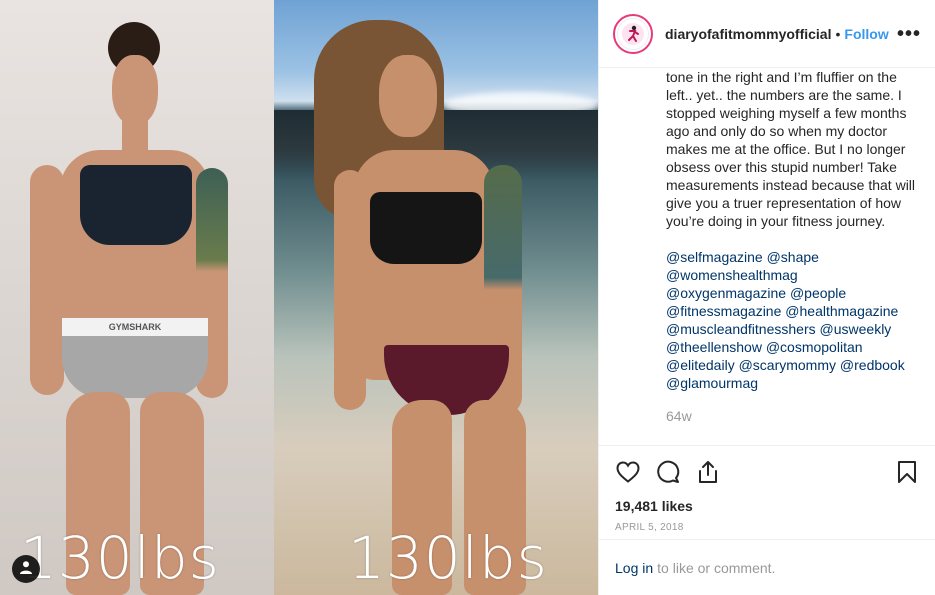  I want to click on tag-link: @cosmopolitan, so click(814, 347).